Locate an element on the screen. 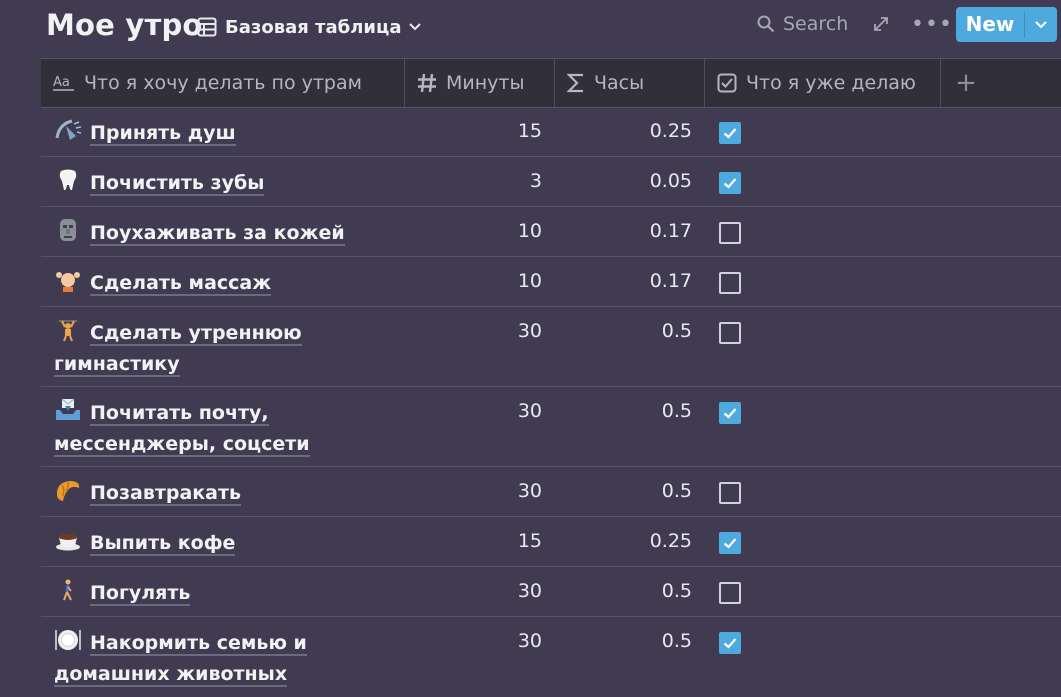 Image resolution: width=1061 pixels, height=697 pixels. minutes-cell: 3 is located at coordinates (473, 181).